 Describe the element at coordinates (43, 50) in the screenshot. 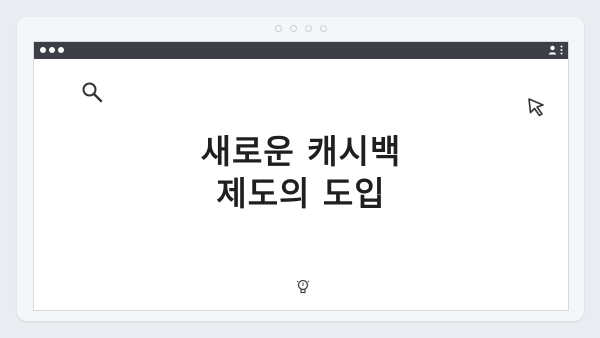

I see `close-window-button` at that location.